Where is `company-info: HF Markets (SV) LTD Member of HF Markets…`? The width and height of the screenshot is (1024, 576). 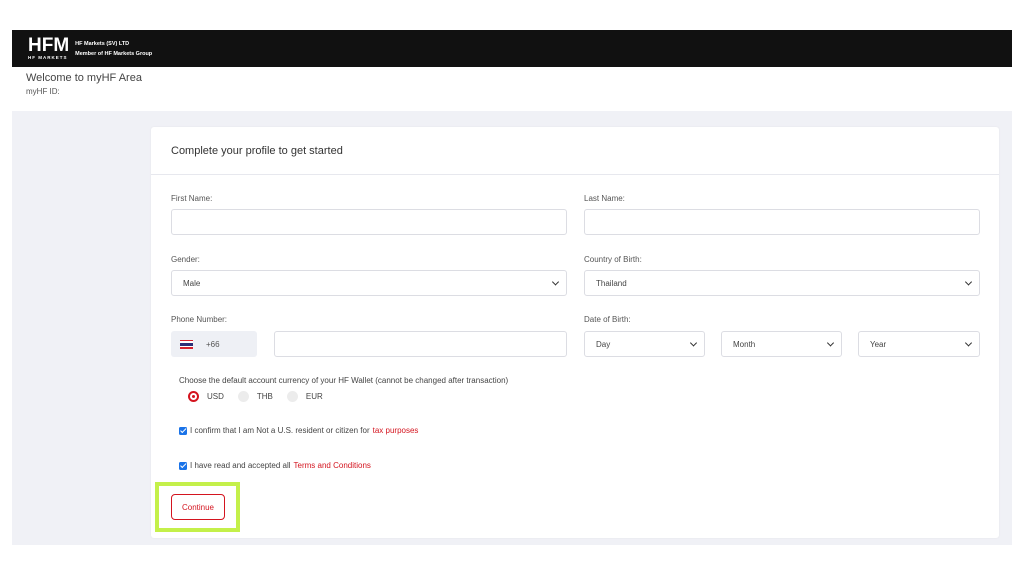
company-info: HF Markets (SV) LTD Member of HF Markets… is located at coordinates (113, 49).